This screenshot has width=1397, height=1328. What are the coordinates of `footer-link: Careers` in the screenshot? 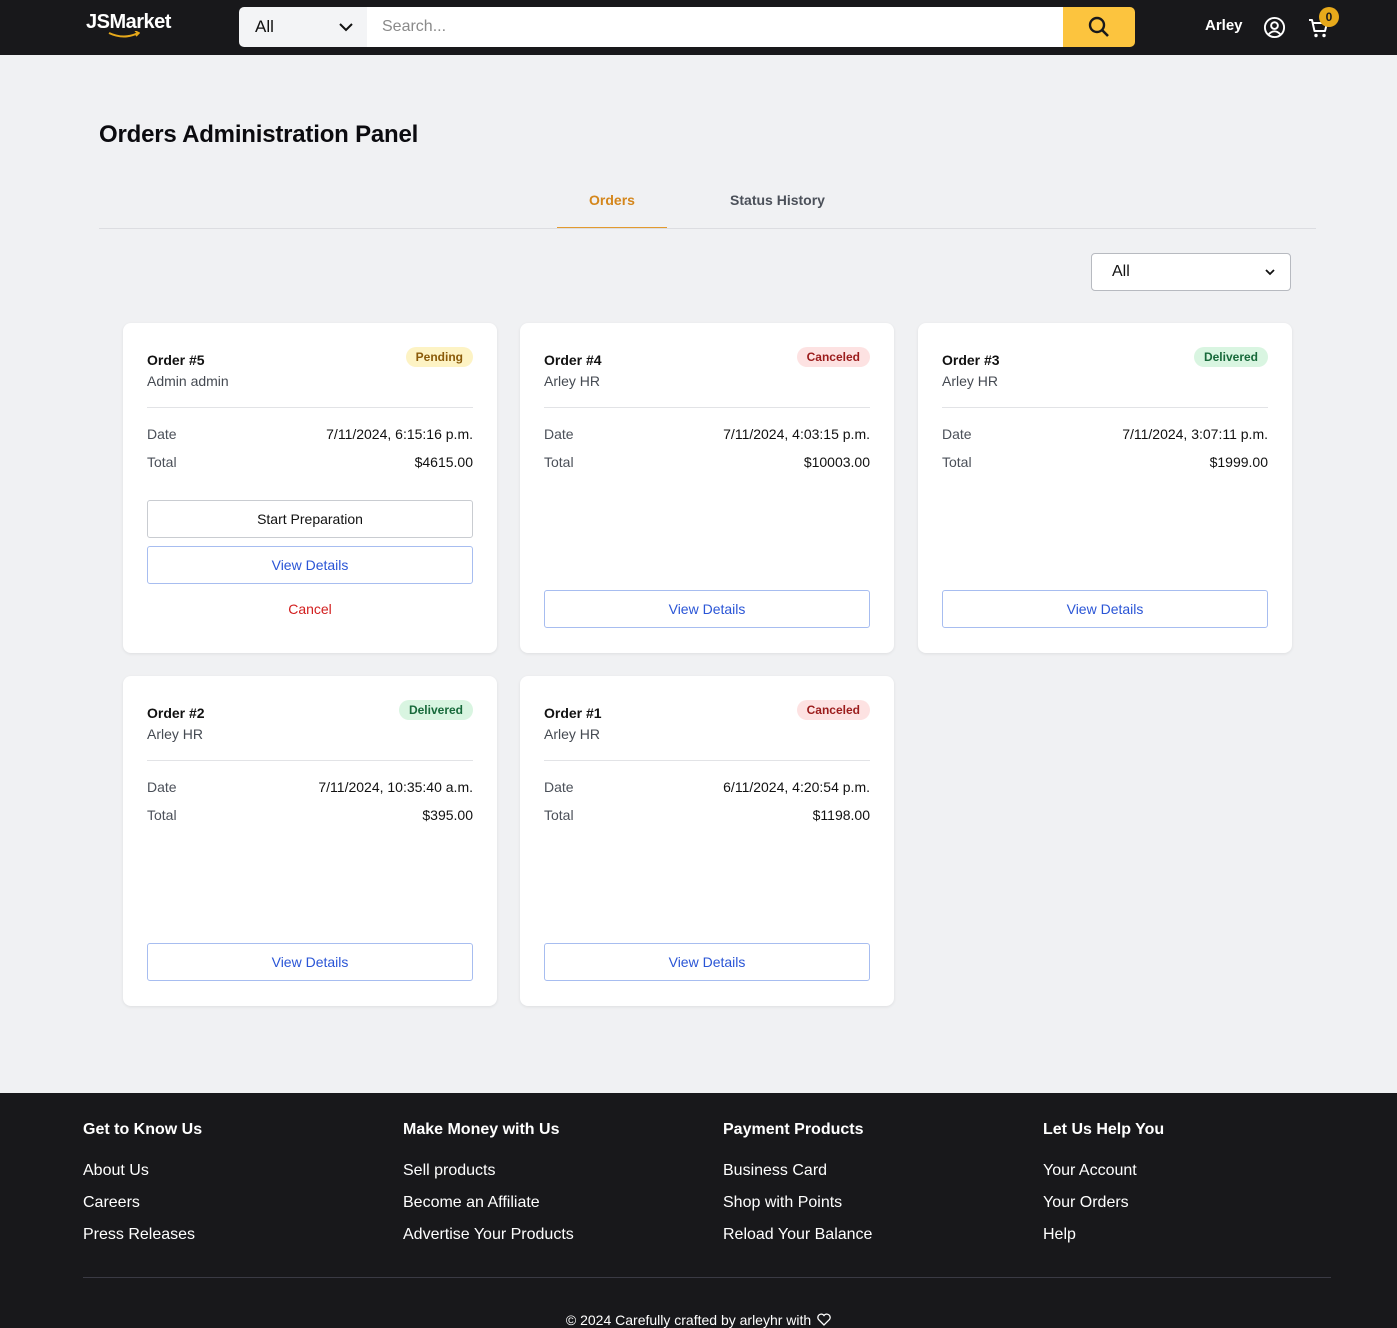 It's located at (142, 1209).